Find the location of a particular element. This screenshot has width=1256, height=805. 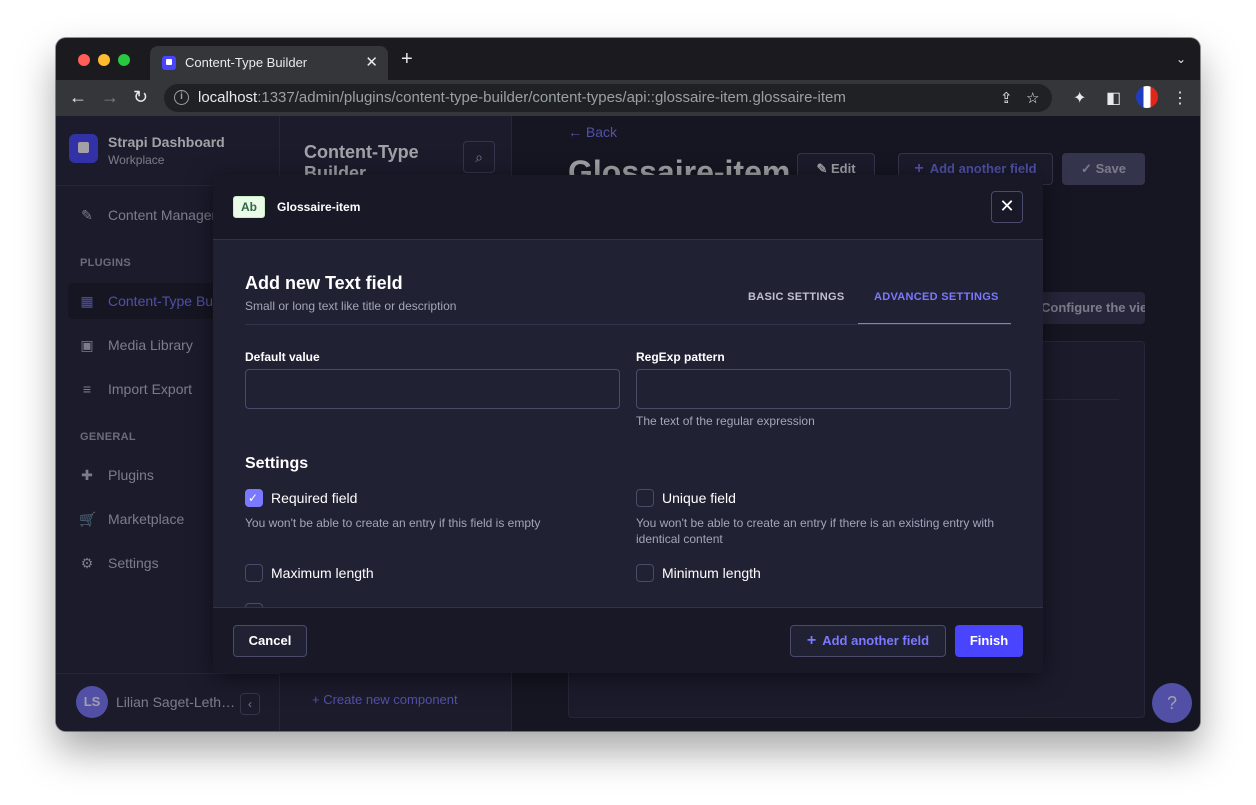

extensions-puzzle-icon: ✦ is located at coordinates (1079, 98).